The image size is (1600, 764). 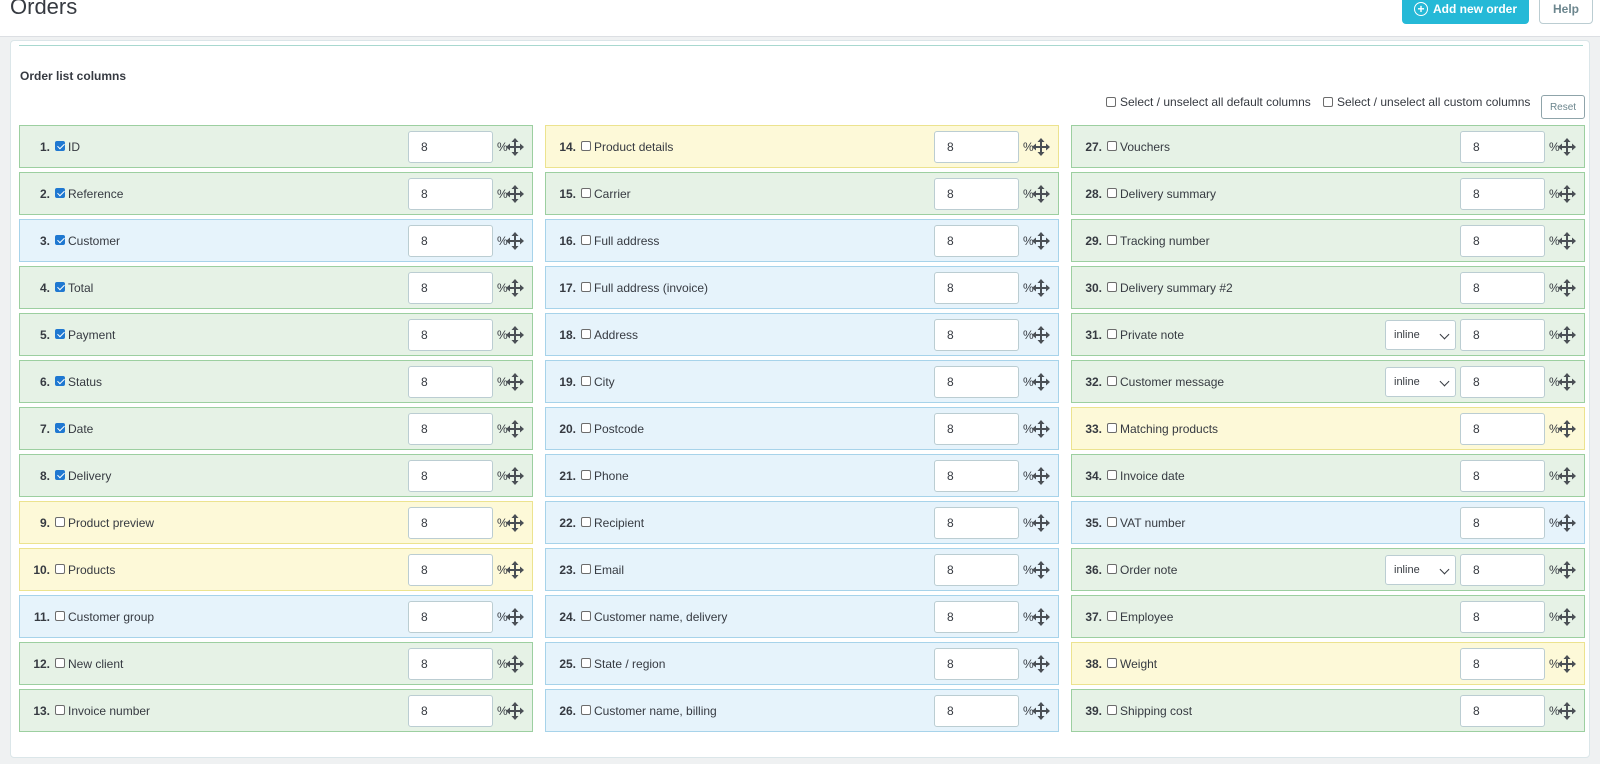 I want to click on select-all-custom-checkbox, so click(x=1328, y=102).